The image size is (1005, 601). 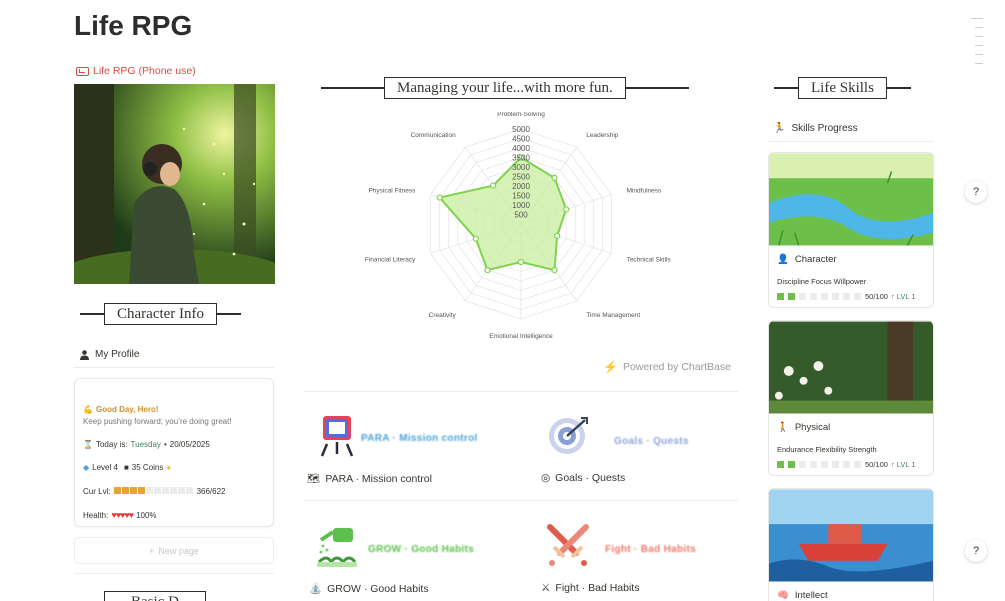 I want to click on stream-image, so click(x=851, y=199).